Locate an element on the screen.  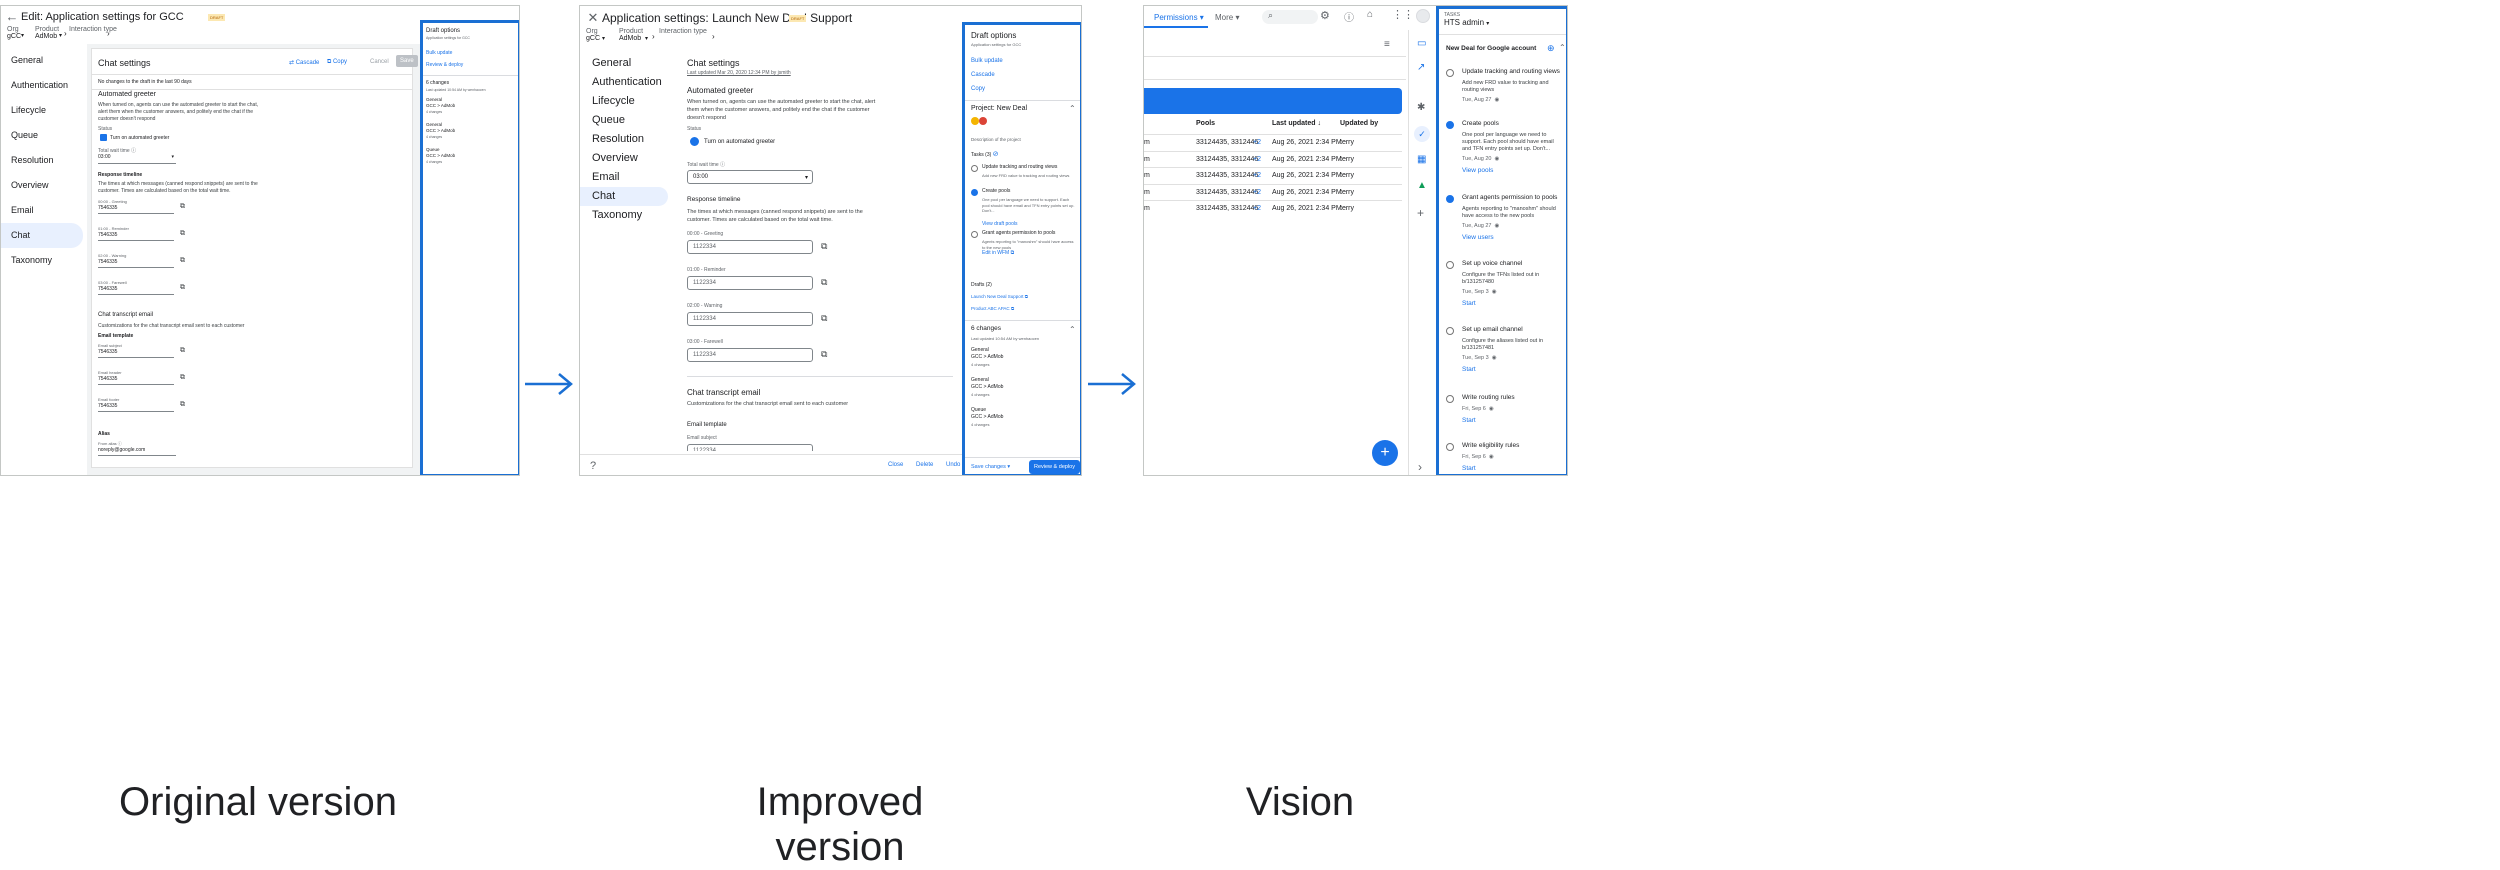
apps-icon: ⋮⋮ is located at coordinates (1403, 14).